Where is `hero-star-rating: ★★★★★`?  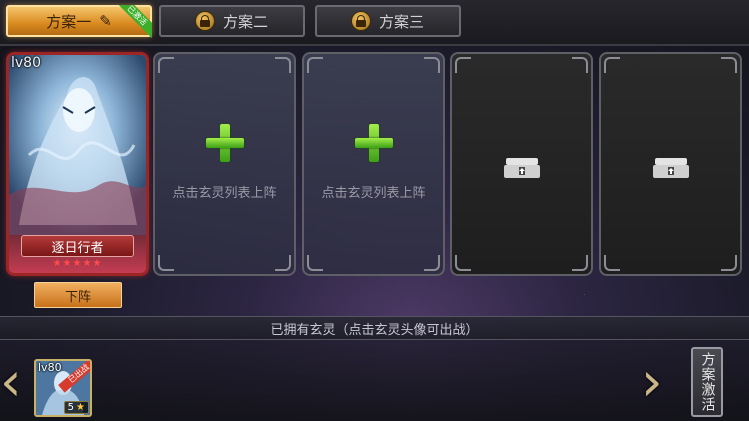
hero-star-rating: ★★★★★ is located at coordinates (77, 263).